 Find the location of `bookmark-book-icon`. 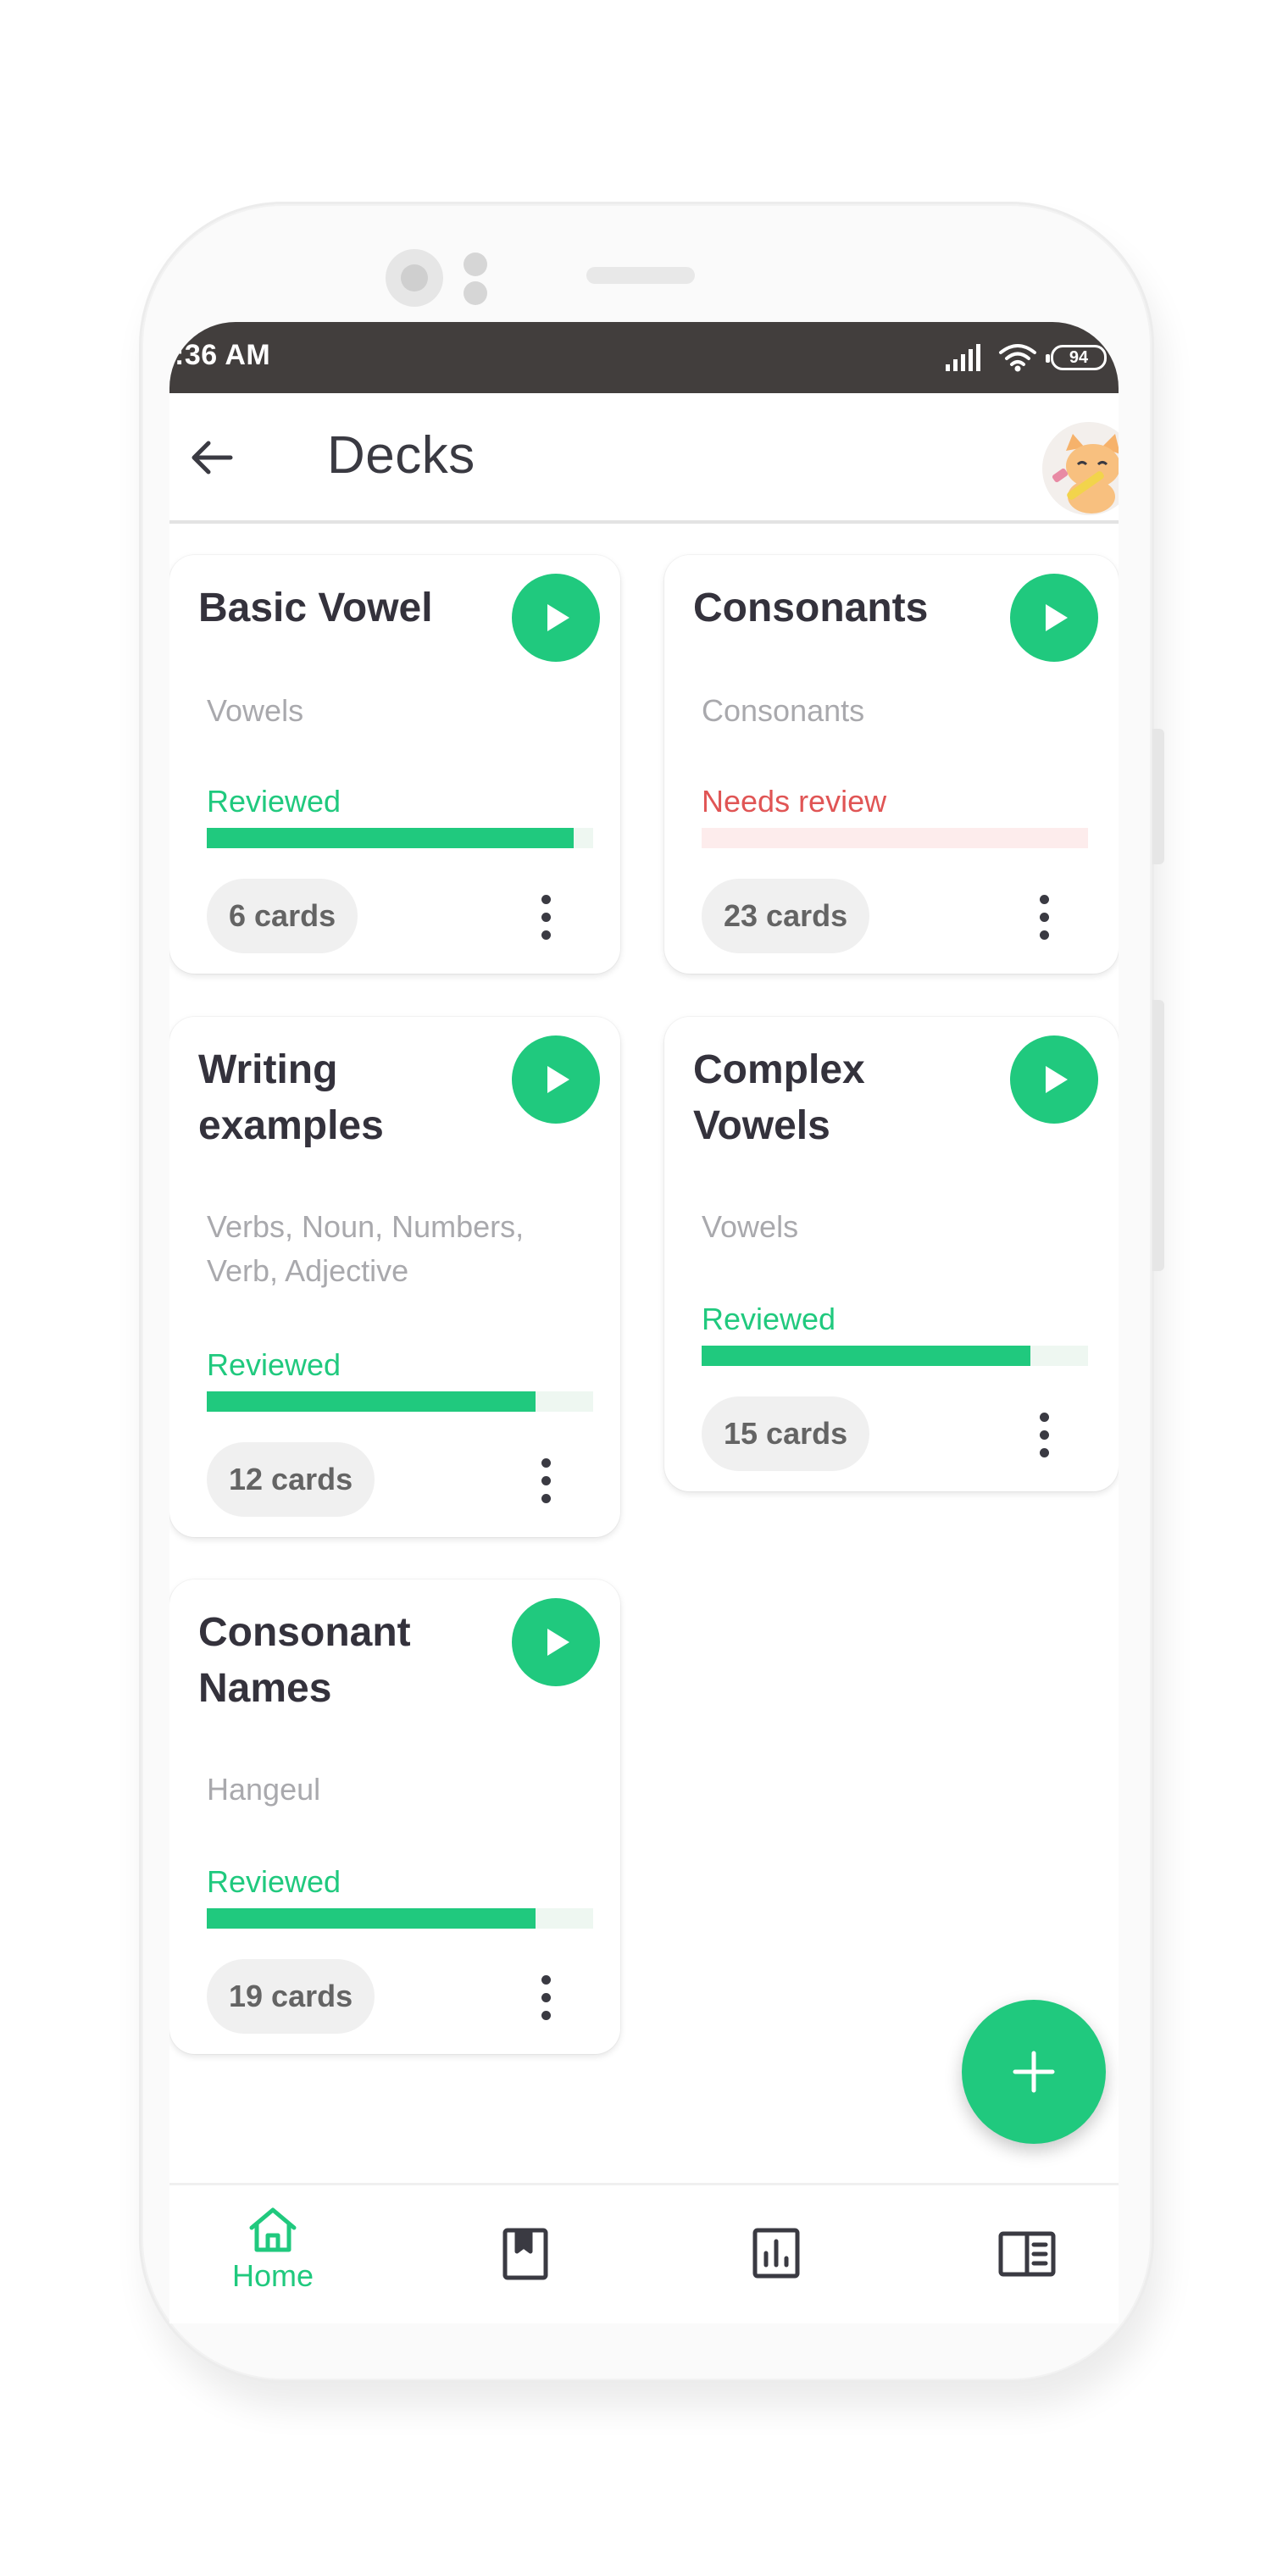

bookmark-book-icon is located at coordinates (525, 2254).